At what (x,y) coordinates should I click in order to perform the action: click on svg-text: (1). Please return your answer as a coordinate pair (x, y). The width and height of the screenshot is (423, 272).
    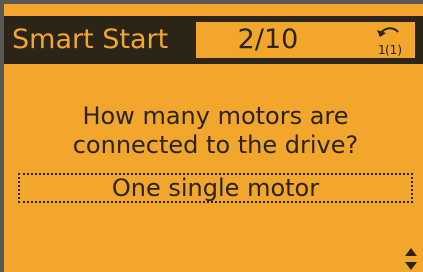
    Looking at the image, I should click on (393, 49).